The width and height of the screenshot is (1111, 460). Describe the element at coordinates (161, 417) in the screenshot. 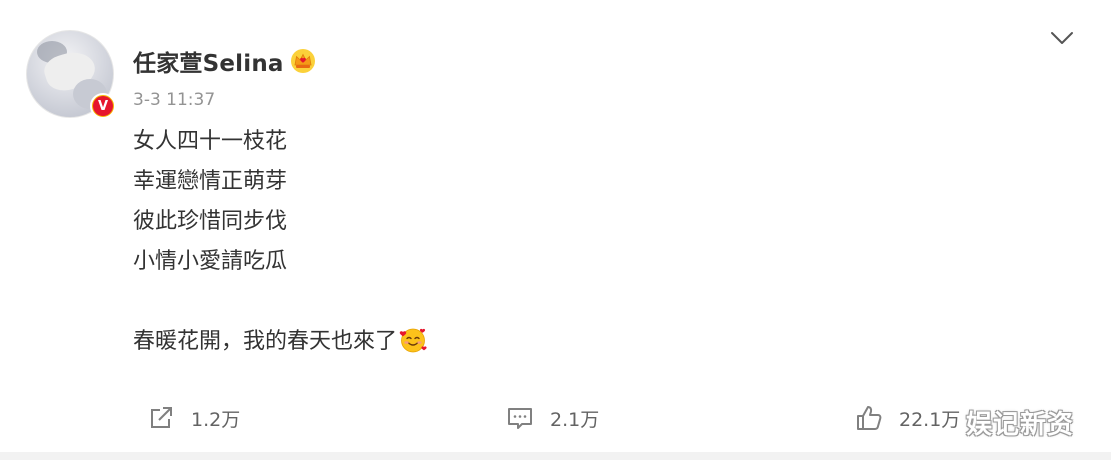

I see `share-icon` at that location.